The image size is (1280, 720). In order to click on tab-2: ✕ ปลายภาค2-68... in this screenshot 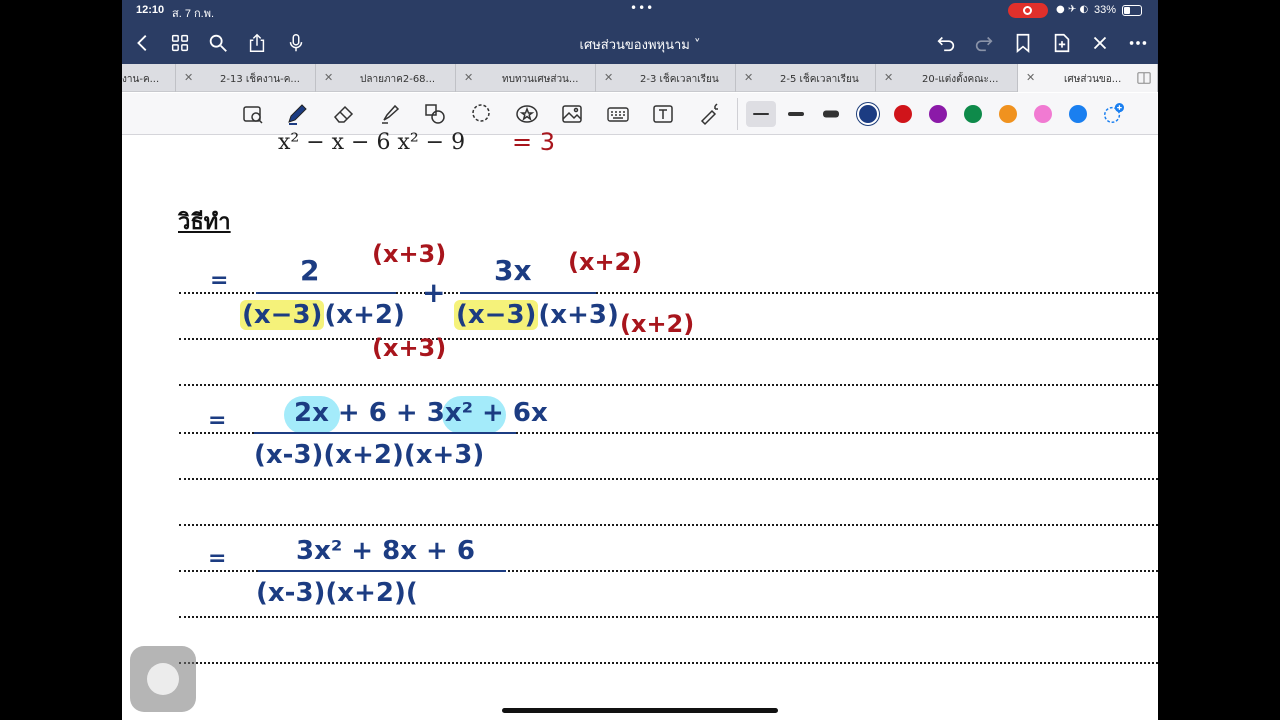, I will do `click(386, 78)`.